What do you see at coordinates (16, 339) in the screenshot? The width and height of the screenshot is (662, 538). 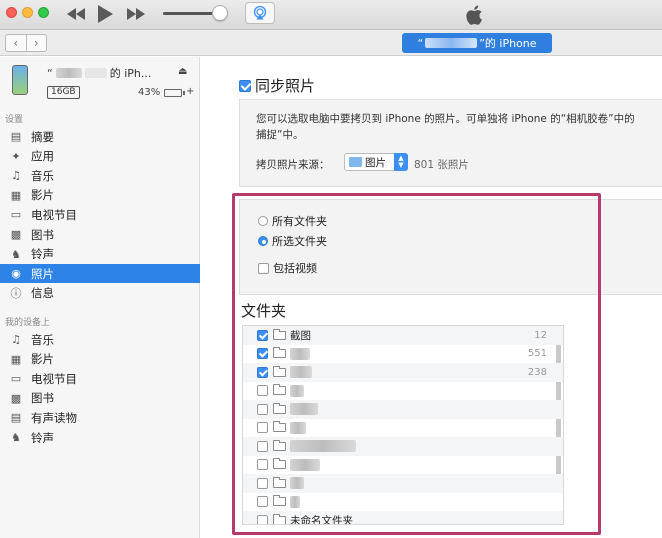 I see `music-icon: ♫` at bounding box center [16, 339].